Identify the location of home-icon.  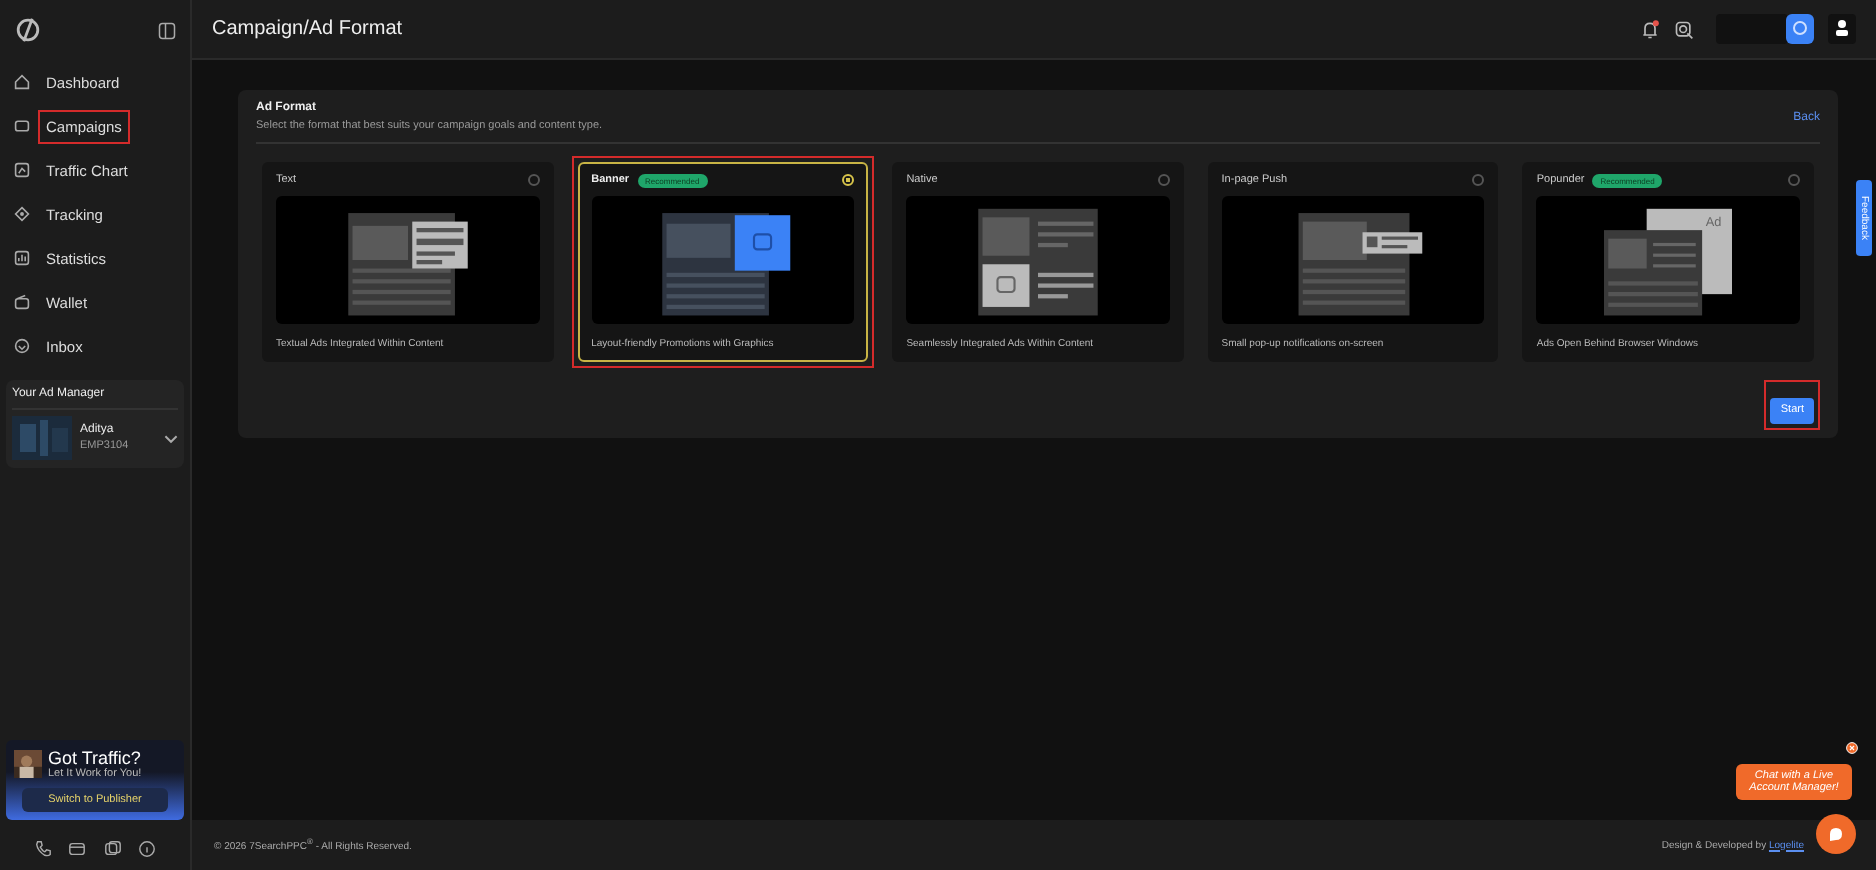
(22, 82).